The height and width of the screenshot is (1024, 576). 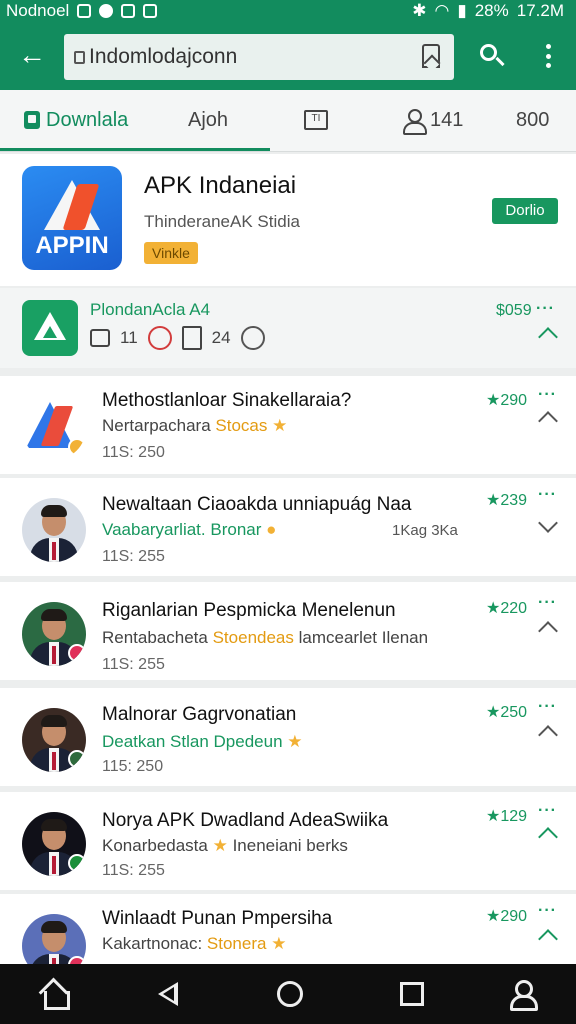 What do you see at coordinates (245, 820) in the screenshot?
I see `item-title: Norya APK Dwadland AdeaSwiika` at bounding box center [245, 820].